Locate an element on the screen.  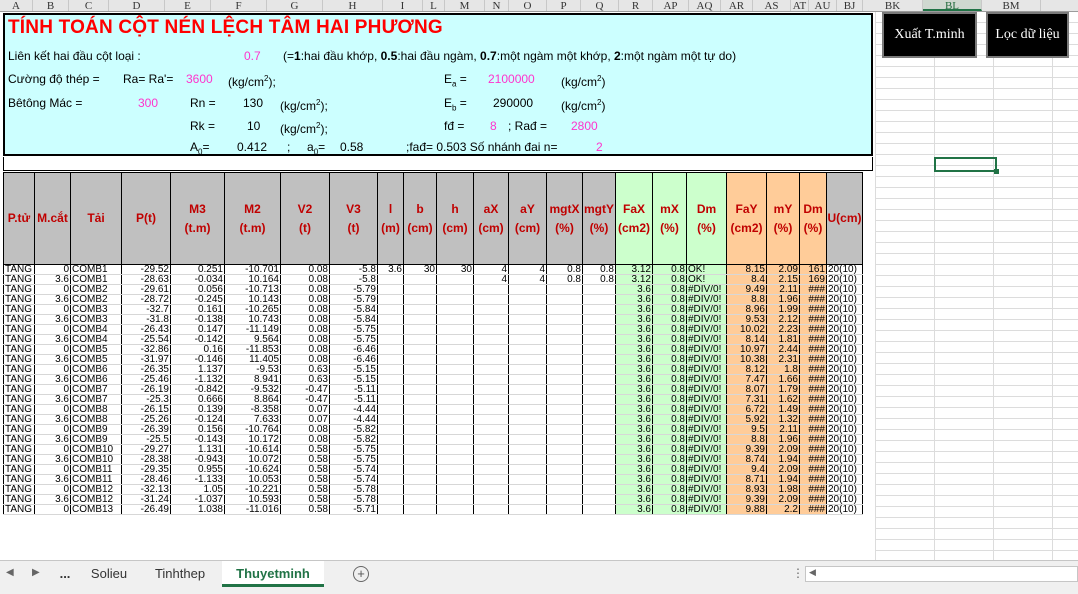
table-cell: 10.053 is located at coordinates (252, 479).